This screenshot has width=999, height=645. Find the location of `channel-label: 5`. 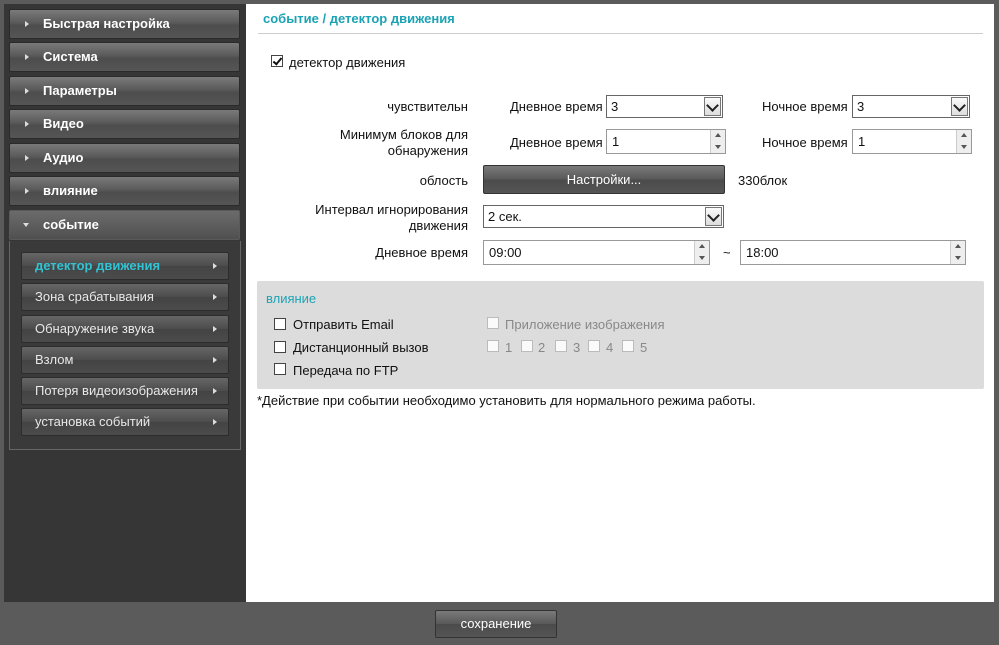

channel-label: 5 is located at coordinates (644, 347).